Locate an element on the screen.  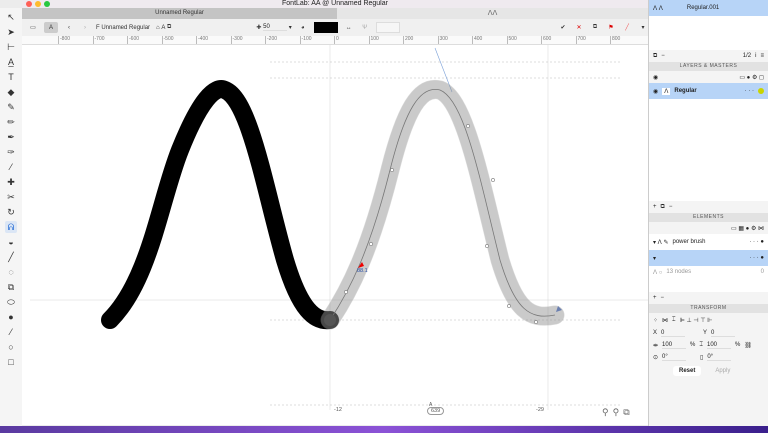
left-sidebearing: -12 is located at coordinates (338, 410).